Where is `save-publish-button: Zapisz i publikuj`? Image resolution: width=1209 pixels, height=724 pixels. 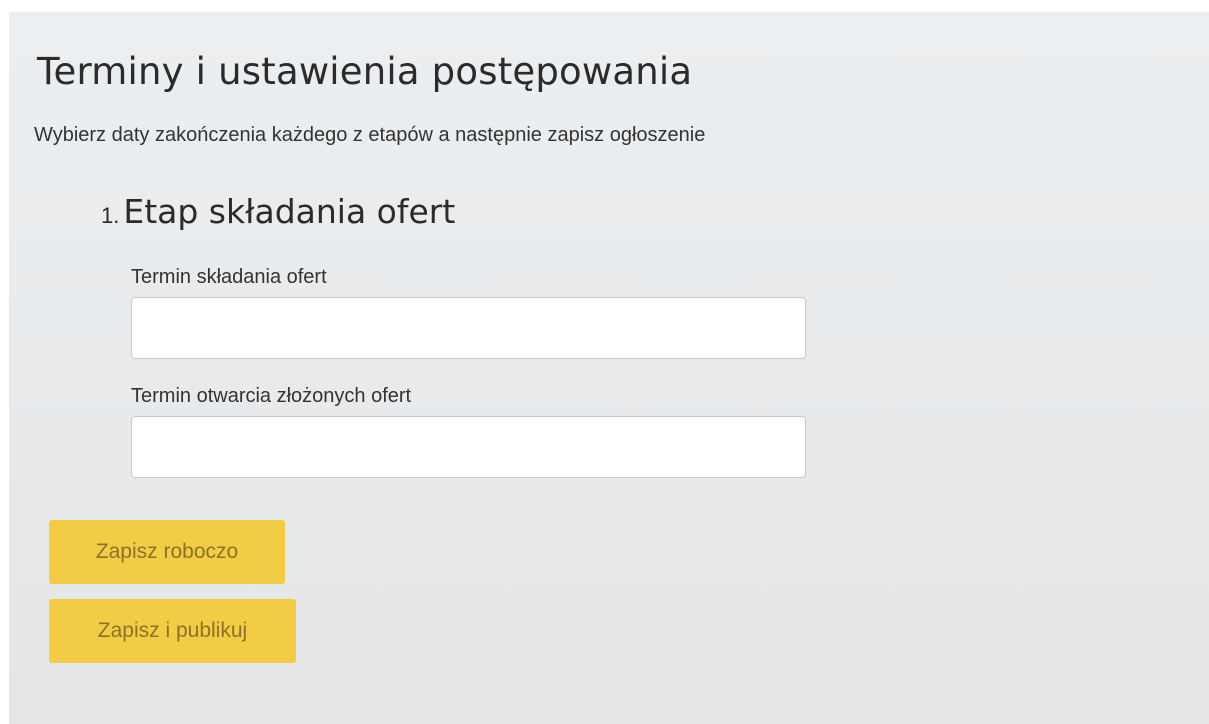
save-publish-button: Zapisz i publikuj is located at coordinates (172, 631).